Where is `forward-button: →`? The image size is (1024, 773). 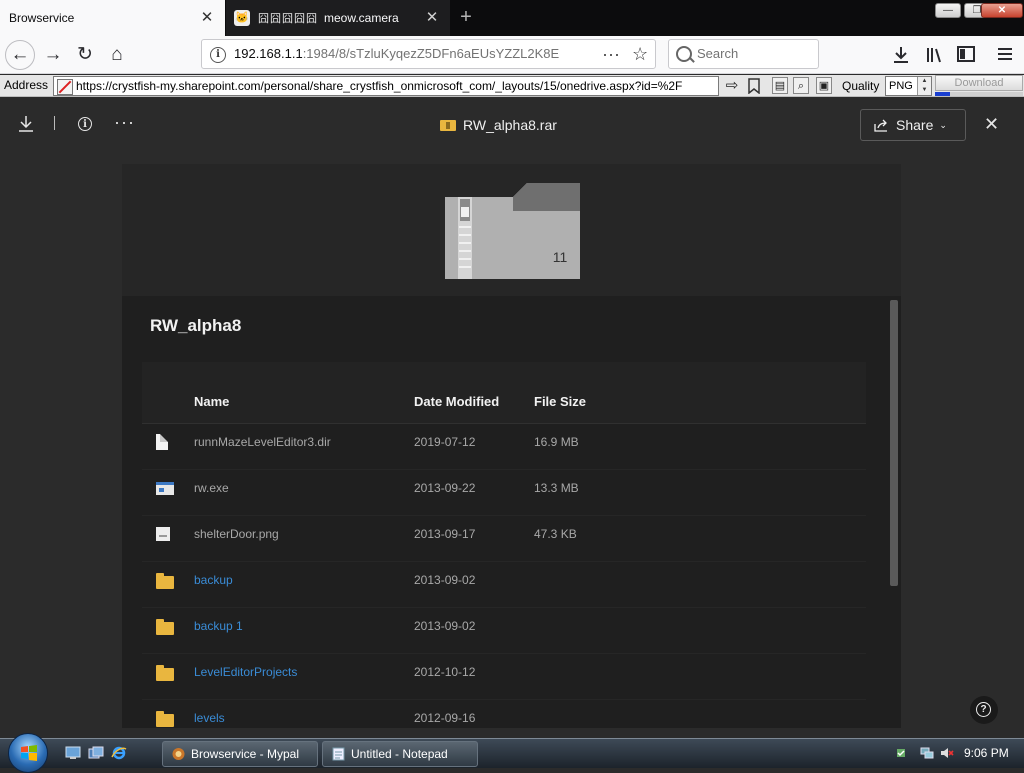 forward-button: → is located at coordinates (53, 55).